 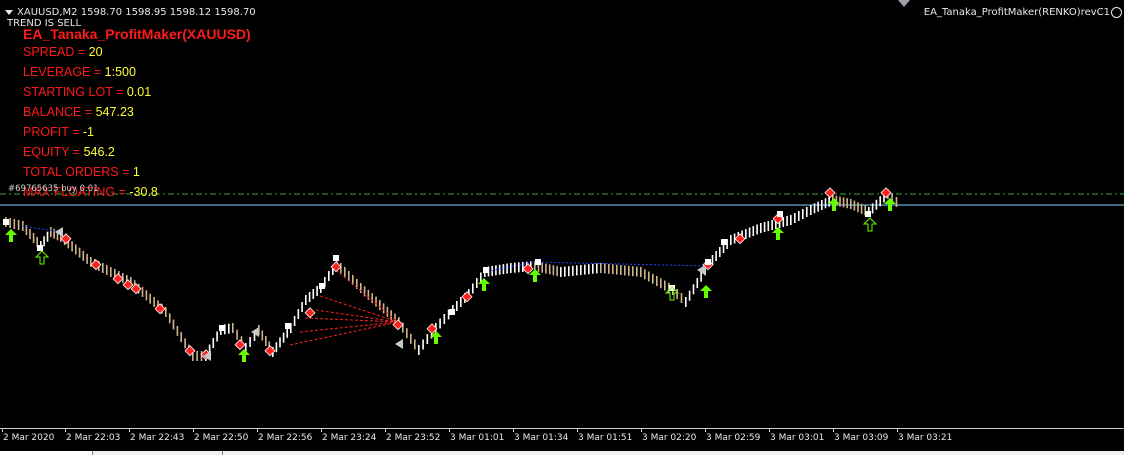 I want to click on time-tick-label: 3 Mar 03:21, so click(x=925, y=438).